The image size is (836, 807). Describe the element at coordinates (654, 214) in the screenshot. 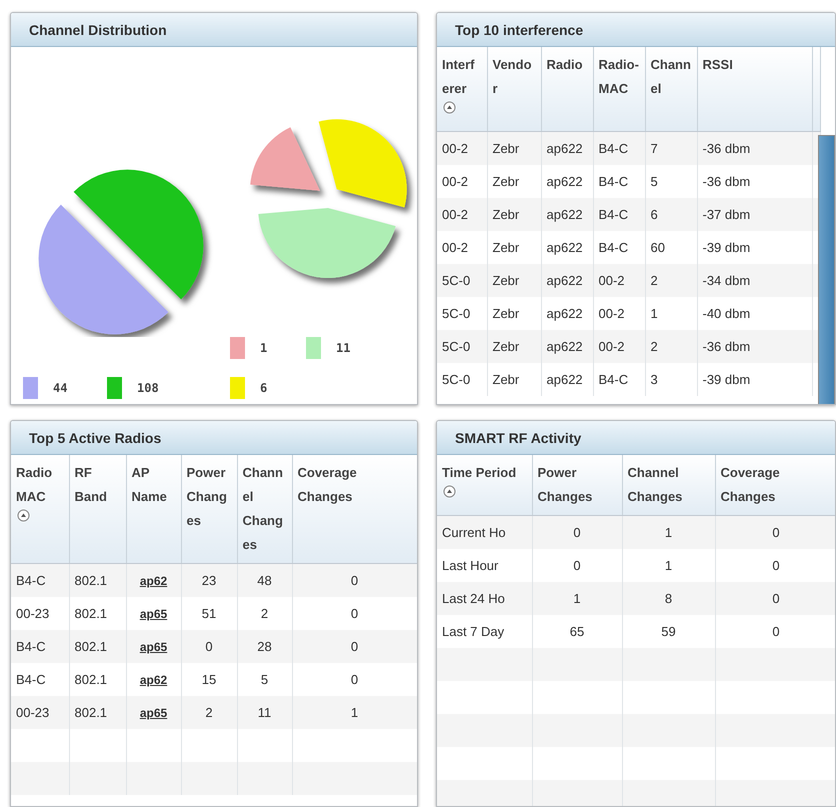

I see `table-cell: 6` at that location.